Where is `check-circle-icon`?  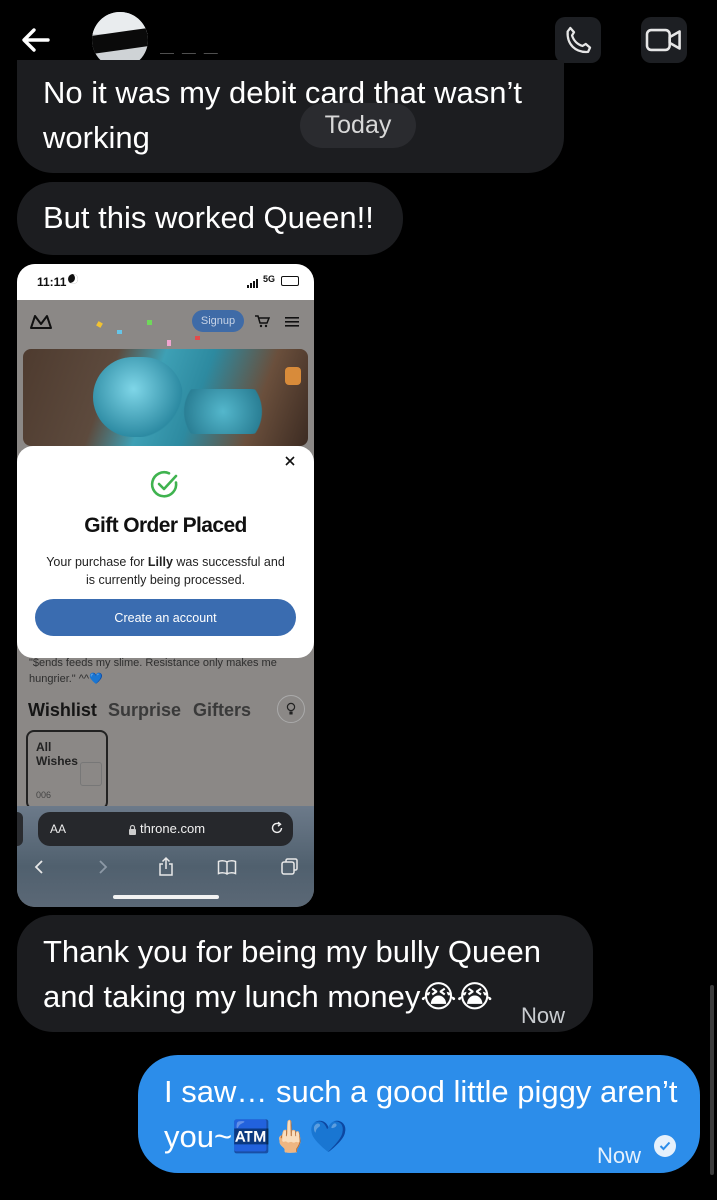
check-circle-icon is located at coordinates (165, 486).